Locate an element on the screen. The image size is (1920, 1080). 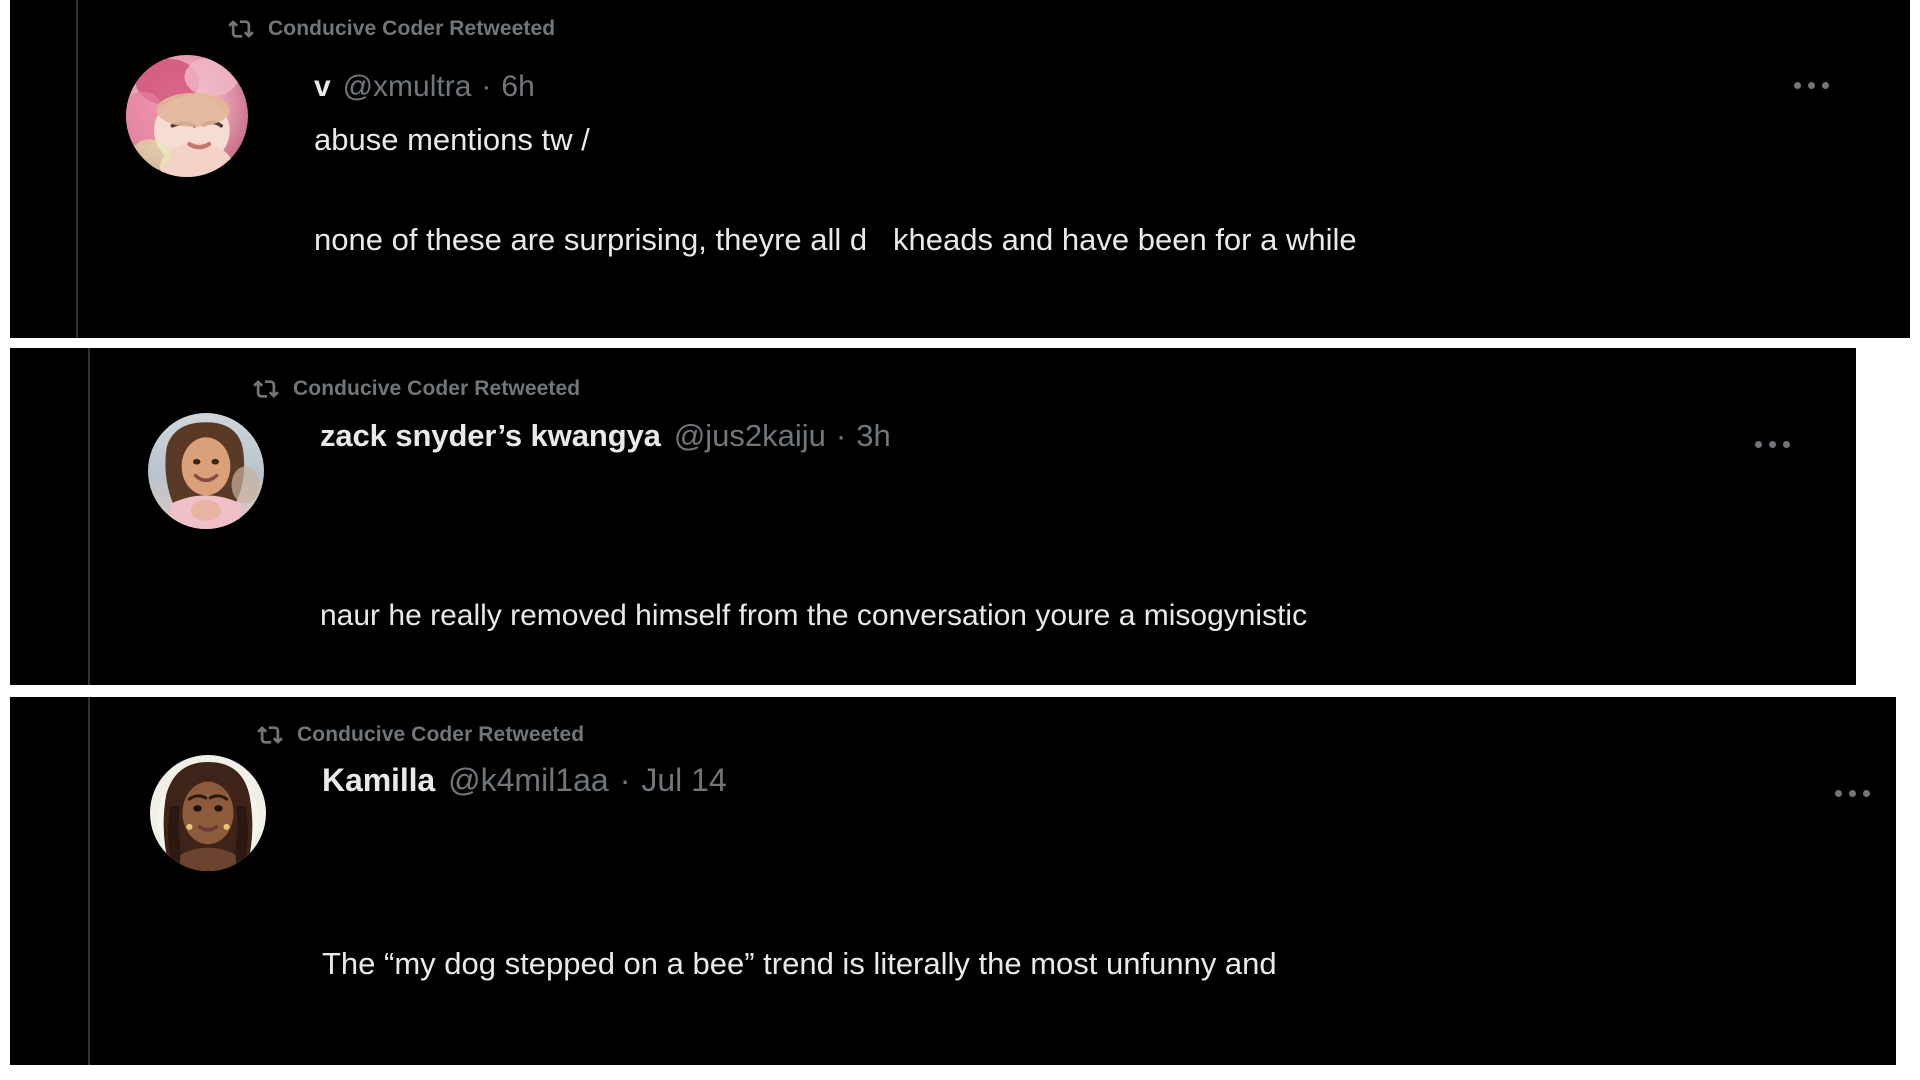
tweet-author-row-1: v @xmultra · 6h is located at coordinates (424, 87).